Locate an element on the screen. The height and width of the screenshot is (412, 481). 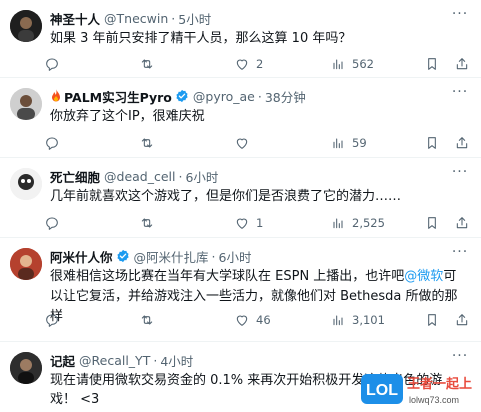
like-button: 2 is located at coordinates (248, 64).